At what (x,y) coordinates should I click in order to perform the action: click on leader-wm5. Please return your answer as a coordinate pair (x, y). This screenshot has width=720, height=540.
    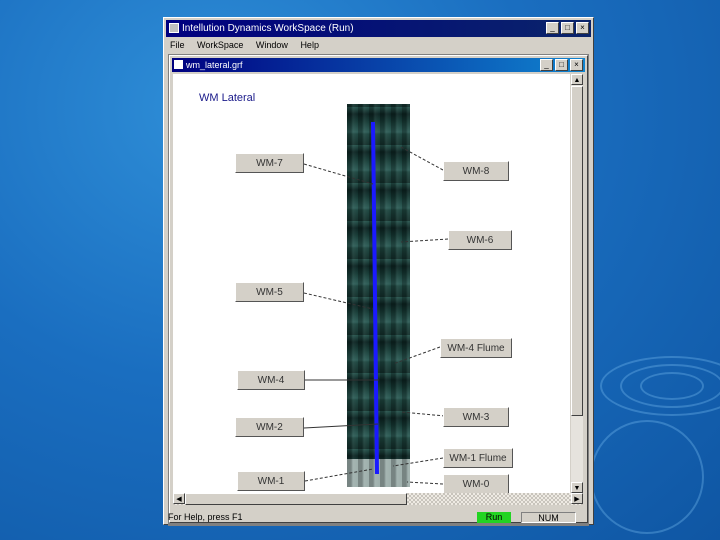
    Looking at the image, I should click on (338, 301).